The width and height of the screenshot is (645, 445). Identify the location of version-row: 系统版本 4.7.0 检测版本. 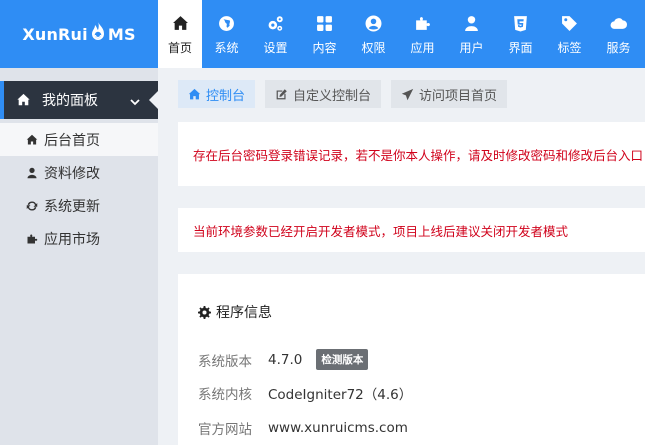
(283, 359).